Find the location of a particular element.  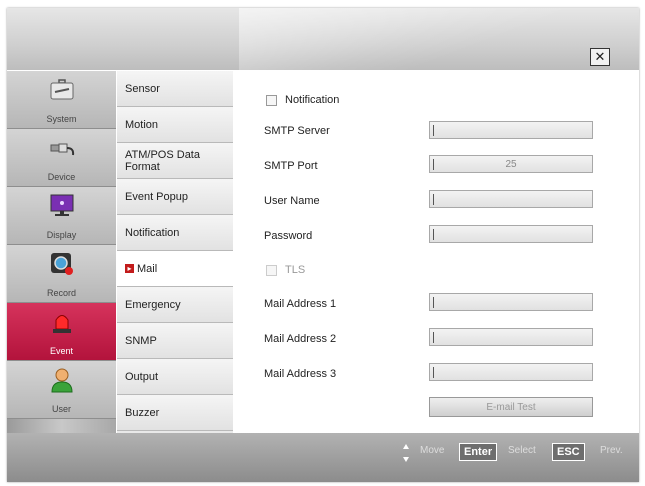

subnav-item-output: Output is located at coordinates (175, 377).